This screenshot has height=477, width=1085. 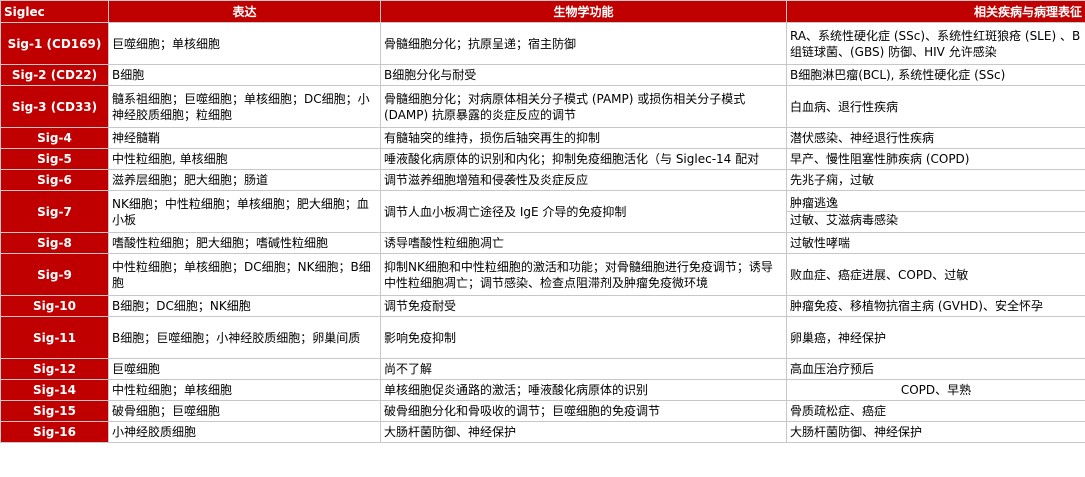 What do you see at coordinates (244, 274) in the screenshot?
I see `expression-cell: 中性粒细胞；单核细胞；DC细胞；NK细胞；B细胞` at bounding box center [244, 274].